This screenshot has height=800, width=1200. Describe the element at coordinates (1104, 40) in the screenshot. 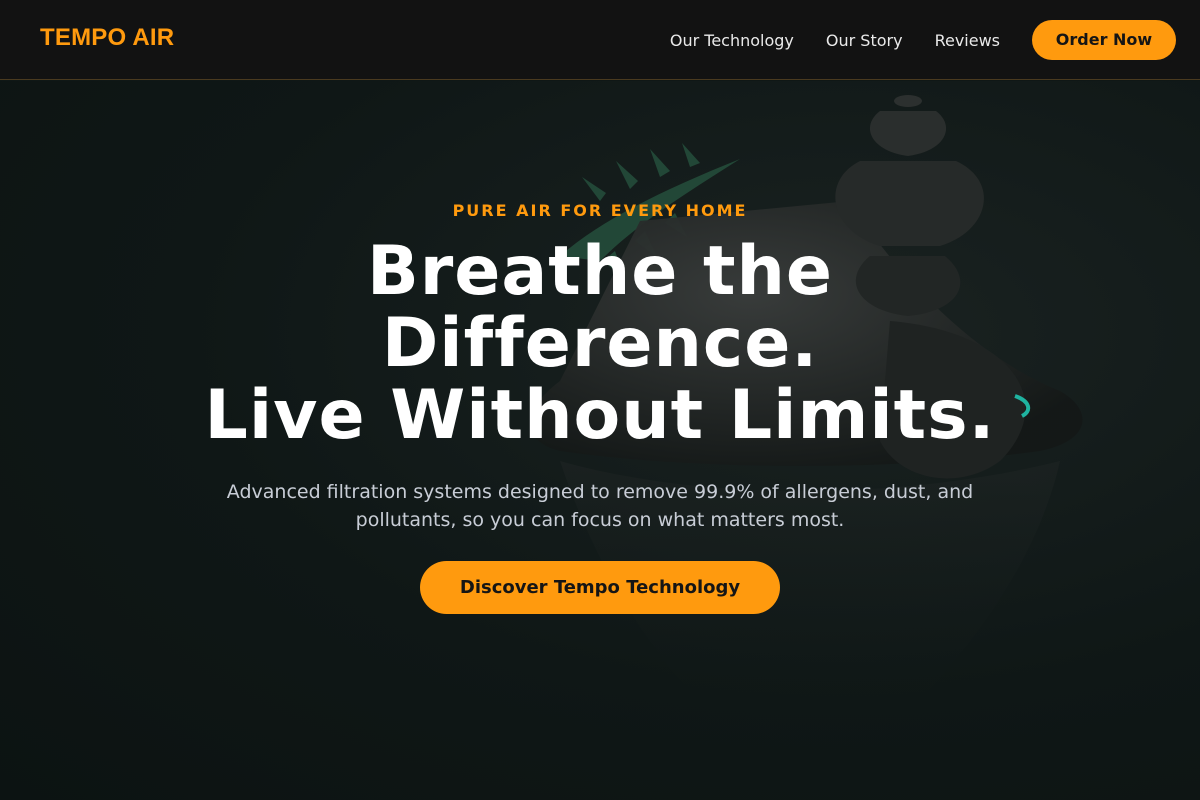

I see `order-now-button: Order Now` at that location.